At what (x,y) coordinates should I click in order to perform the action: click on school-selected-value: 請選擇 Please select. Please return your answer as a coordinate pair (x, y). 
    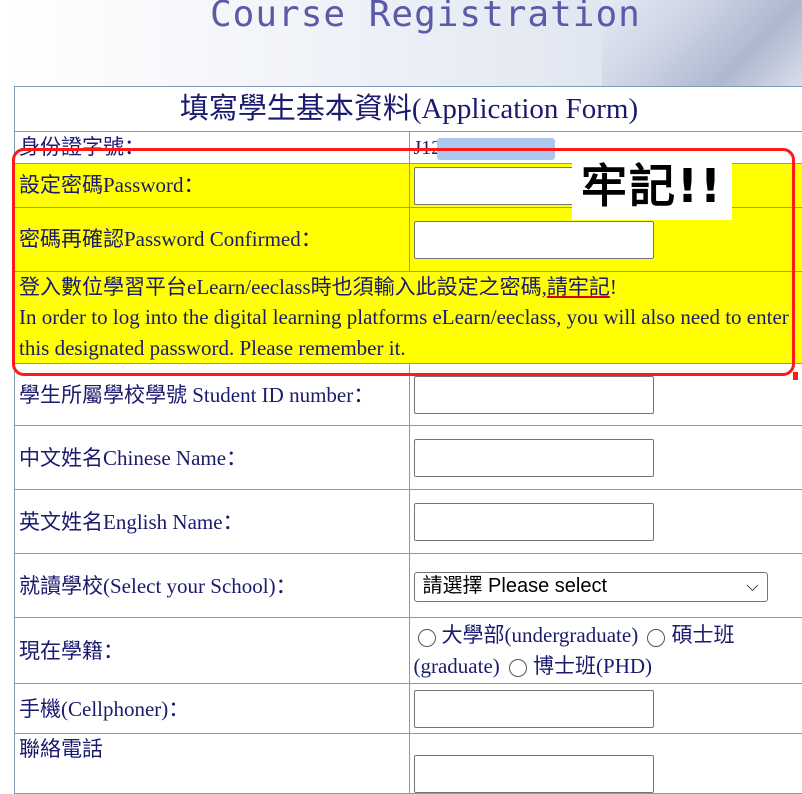
    Looking at the image, I should click on (515, 586).